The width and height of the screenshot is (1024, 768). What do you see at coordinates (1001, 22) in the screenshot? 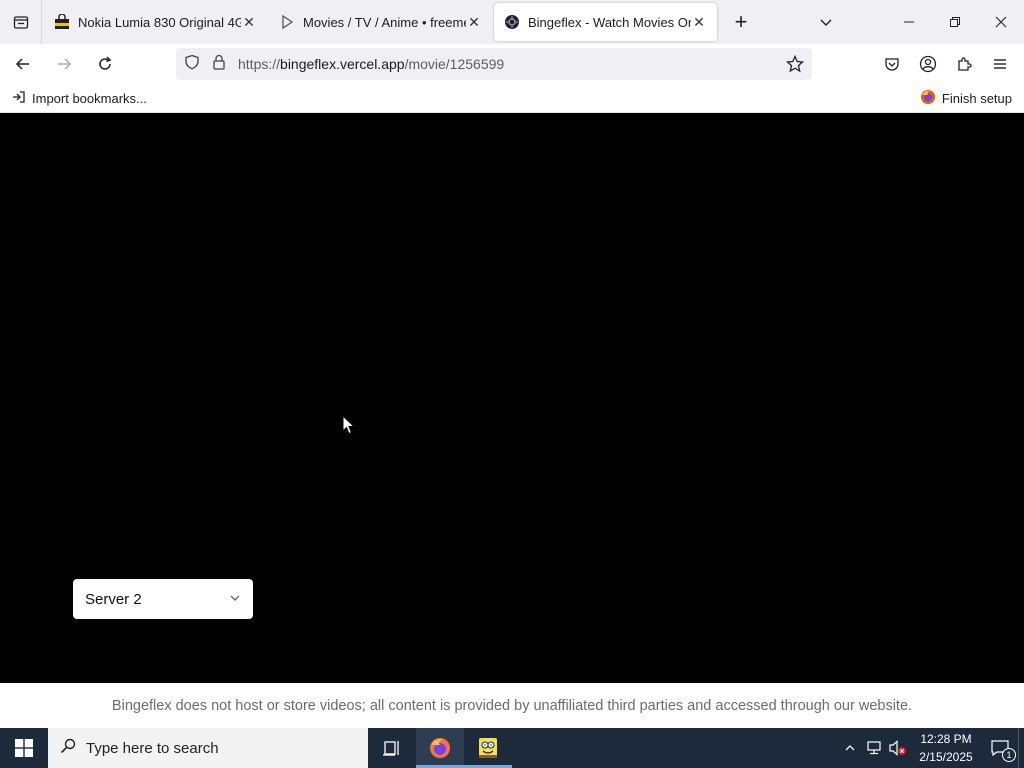
I see `close-icon` at bounding box center [1001, 22].